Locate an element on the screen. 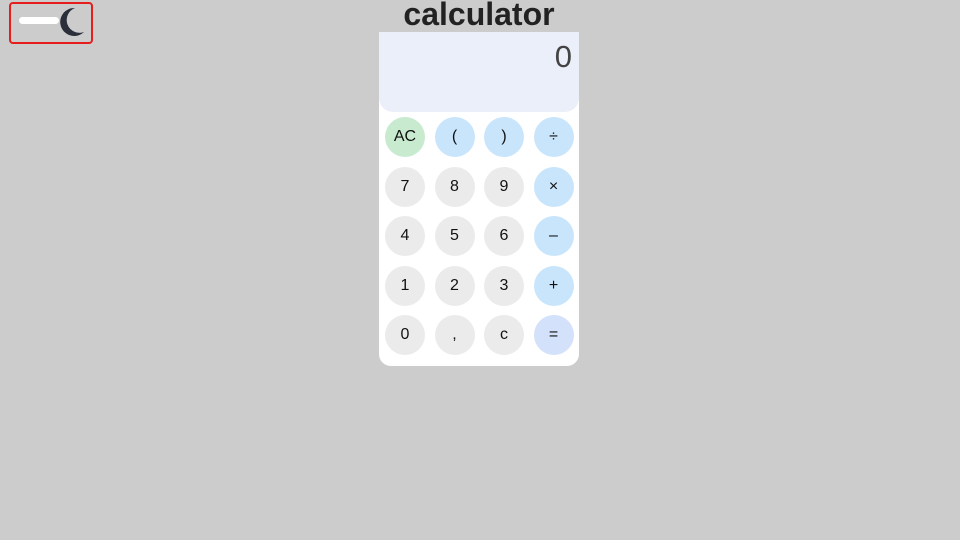 Image resolution: width=960 pixels, height=540 pixels. key-7-button: 7 is located at coordinates (405, 186).